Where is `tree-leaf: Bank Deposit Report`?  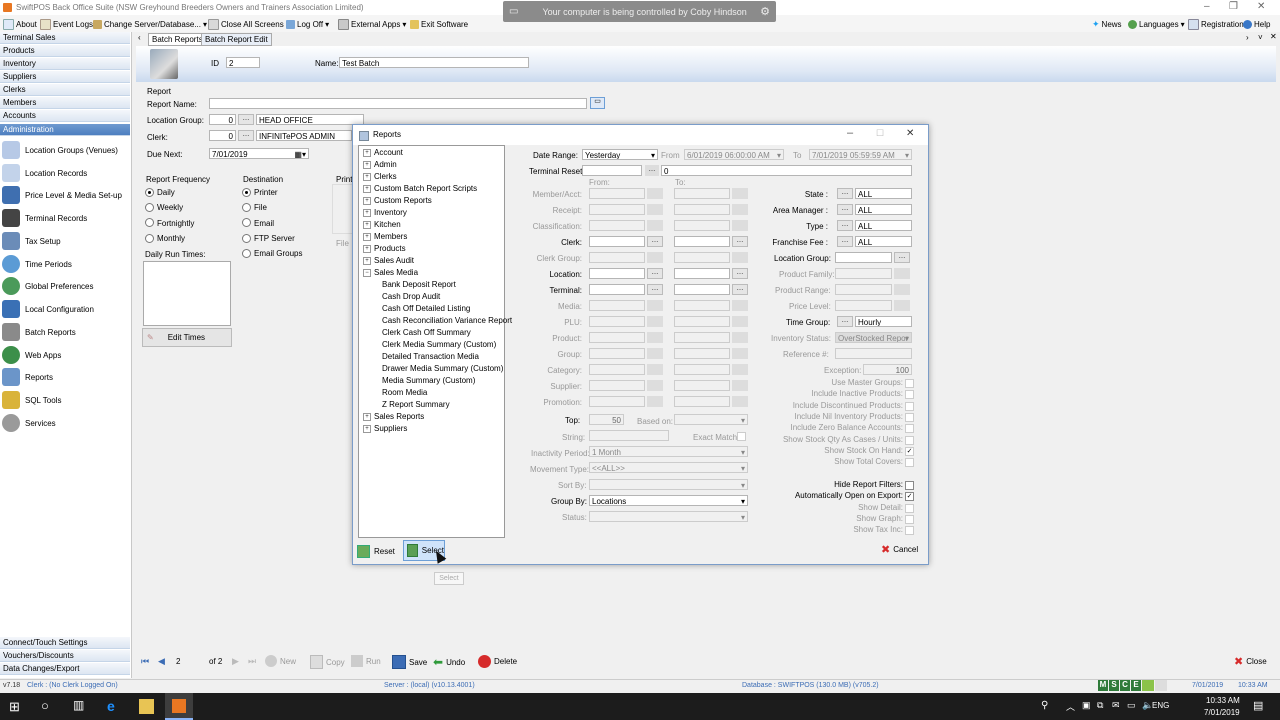
tree-leaf: Bank Deposit Report is located at coordinates (419, 284).